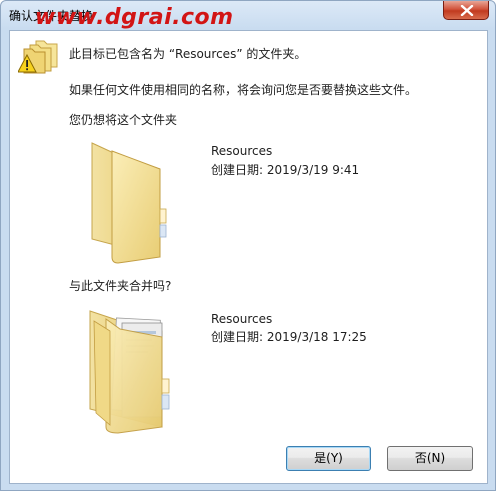  I want to click on message-line-2: 如果任何文件使用相同的名称，将会询问您是否要替换这些文件。, so click(243, 90).